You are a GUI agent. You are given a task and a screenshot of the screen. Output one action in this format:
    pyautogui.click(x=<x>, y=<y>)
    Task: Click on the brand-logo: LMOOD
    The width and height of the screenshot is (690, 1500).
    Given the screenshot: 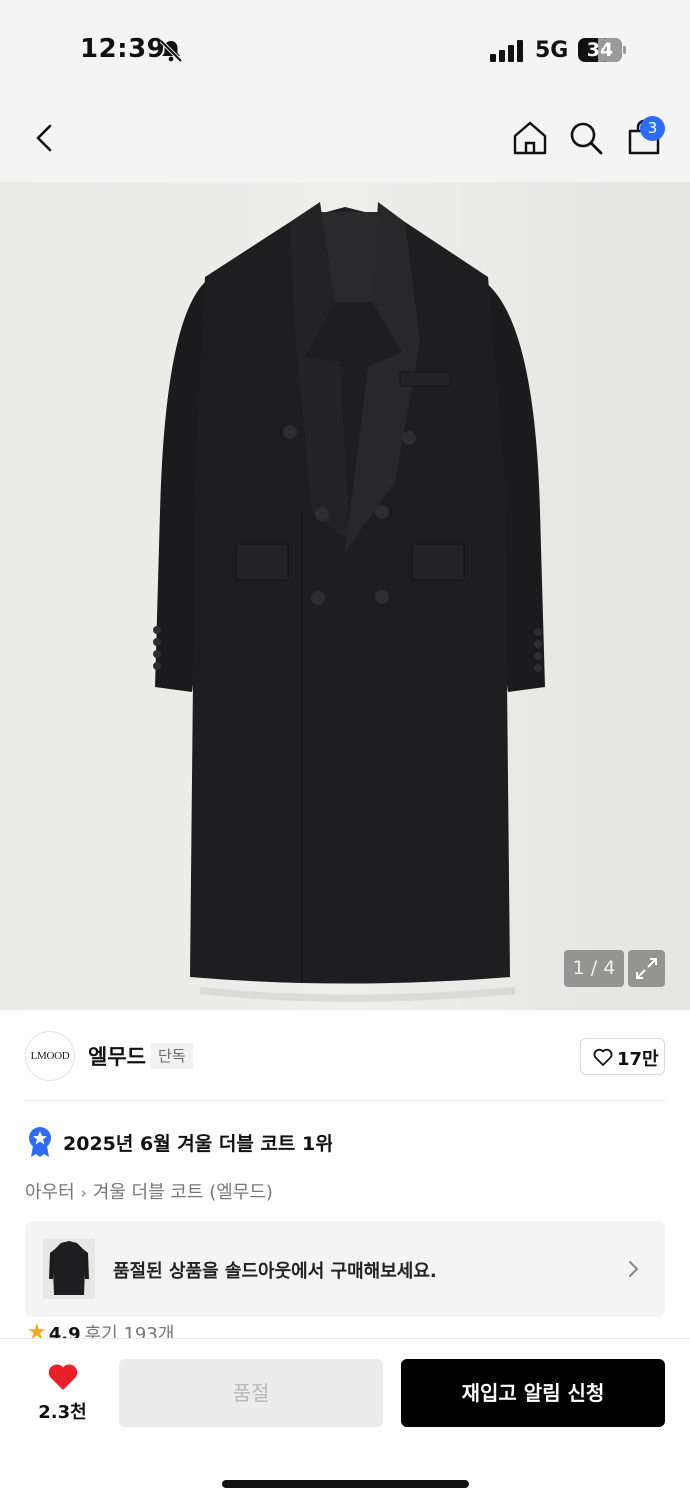 What is the action you would take?
    pyautogui.click(x=50, y=1056)
    